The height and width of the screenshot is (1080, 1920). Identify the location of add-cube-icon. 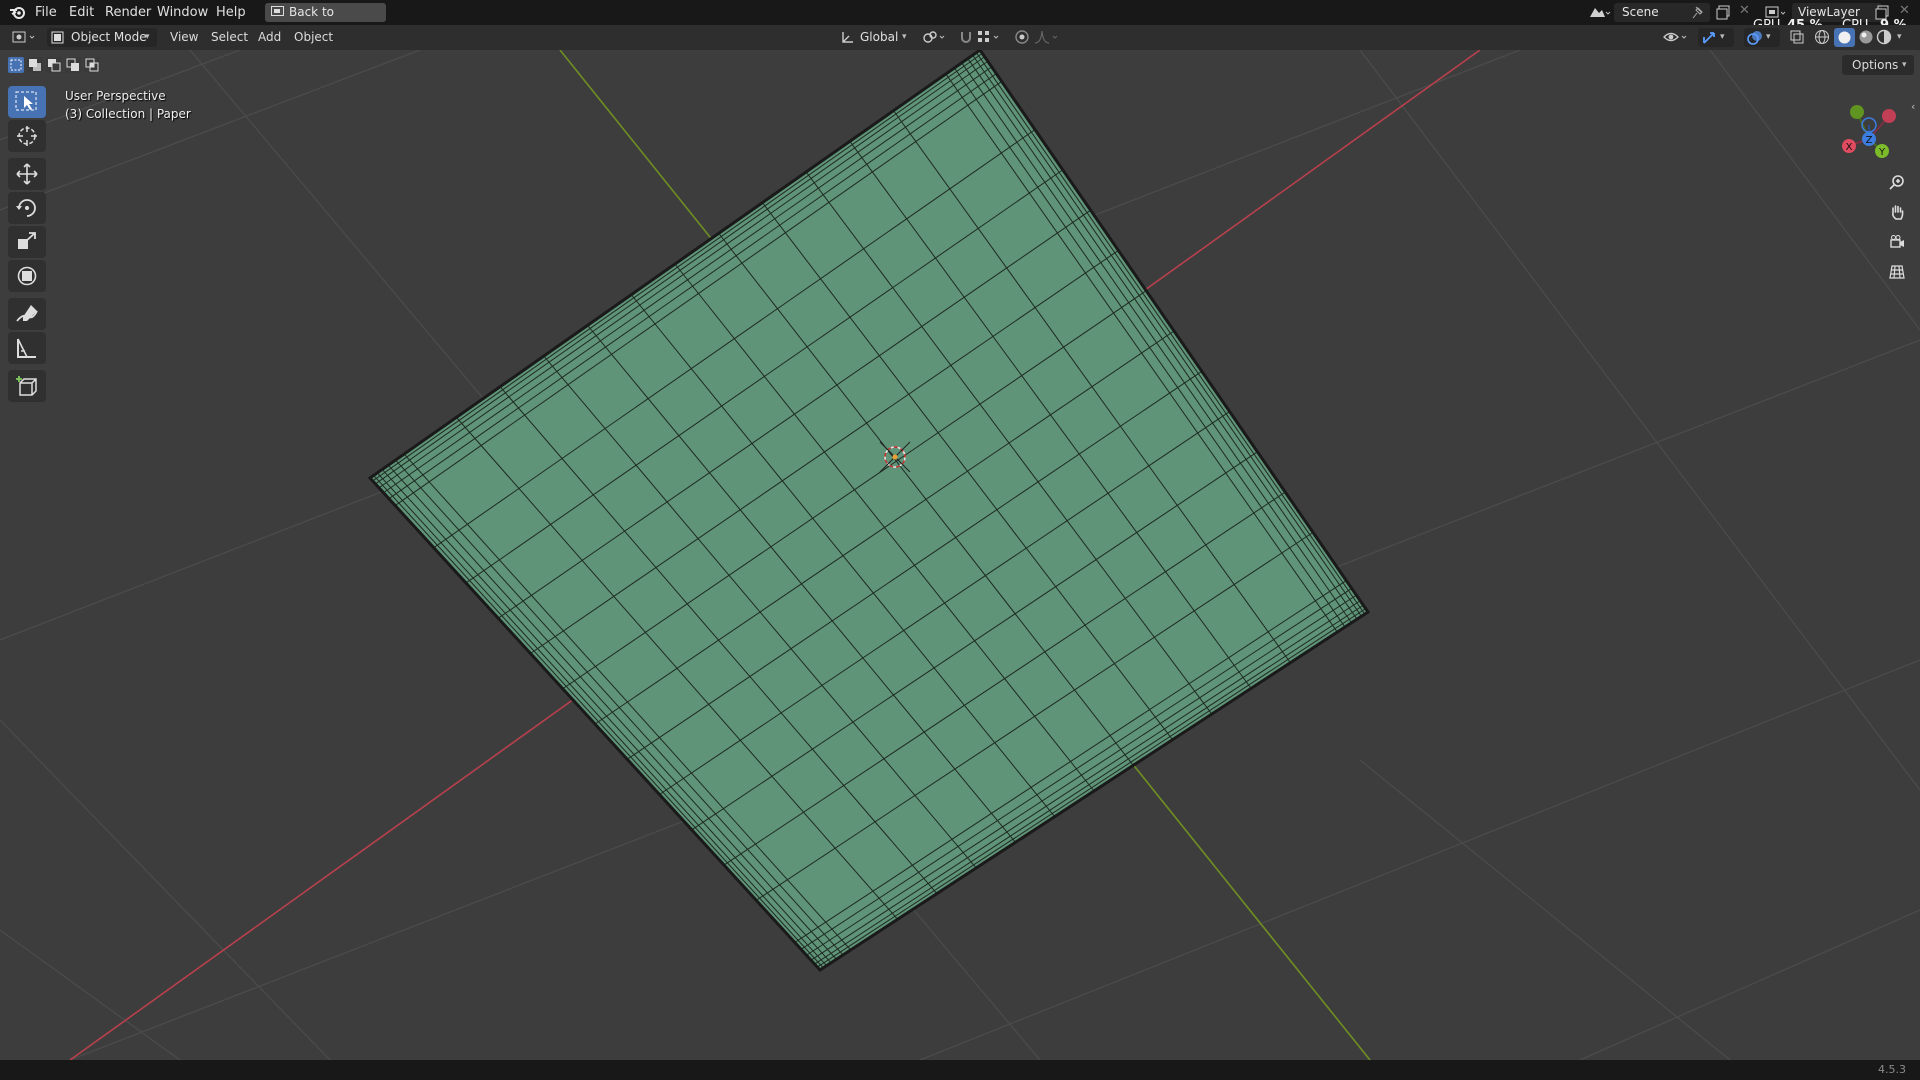
(26, 386).